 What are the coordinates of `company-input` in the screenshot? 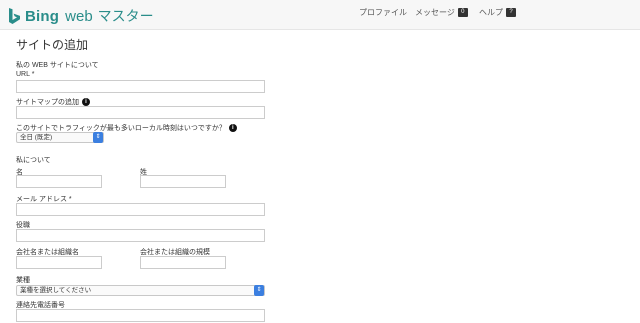 It's located at (59, 262).